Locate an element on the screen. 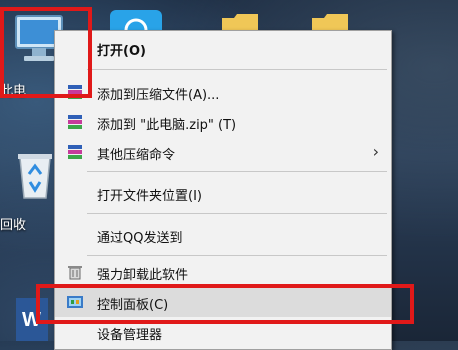 The width and height of the screenshot is (458, 350). this-pc-label: 此电 is located at coordinates (13, 89).